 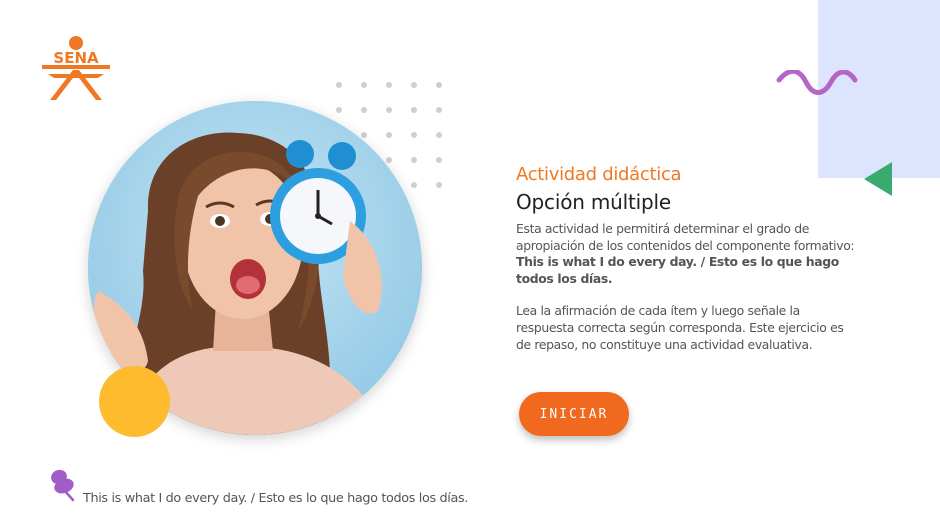 What do you see at coordinates (593, 202) in the screenshot?
I see `activity-title: Opción múltiple` at bounding box center [593, 202].